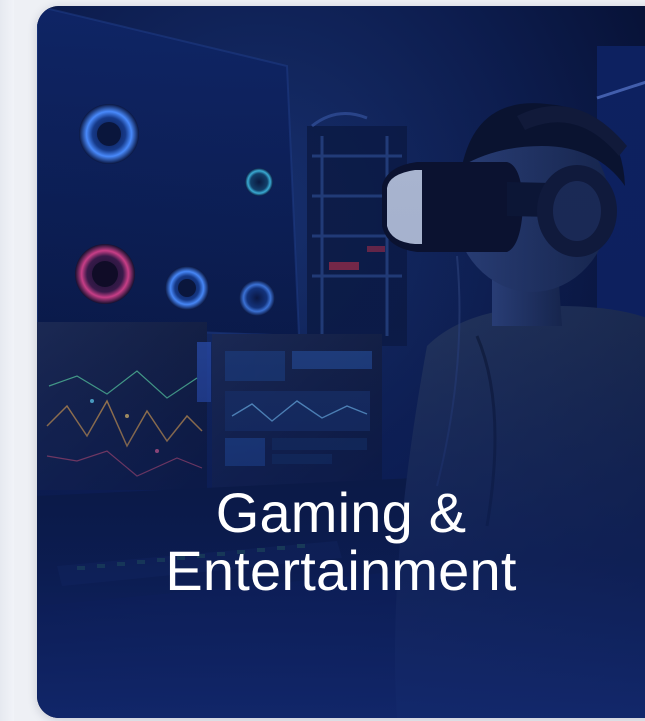 This screenshot has width=645, height=721. Describe the element at coordinates (341, 512) in the screenshot. I see `card-title-line-1: Gaming &` at that location.